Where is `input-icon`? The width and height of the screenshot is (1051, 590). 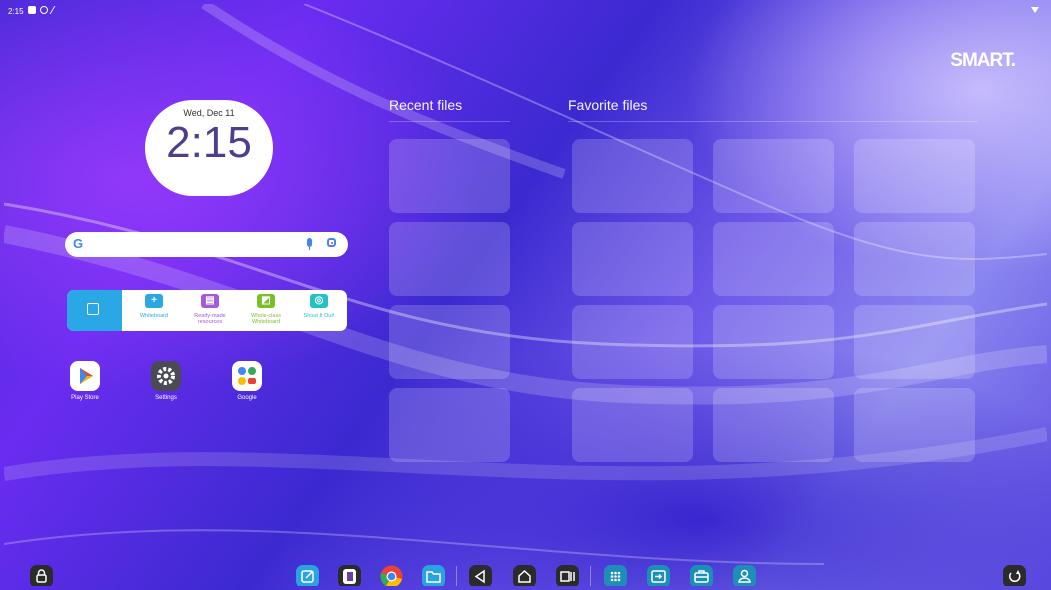 input-icon is located at coordinates (658, 576).